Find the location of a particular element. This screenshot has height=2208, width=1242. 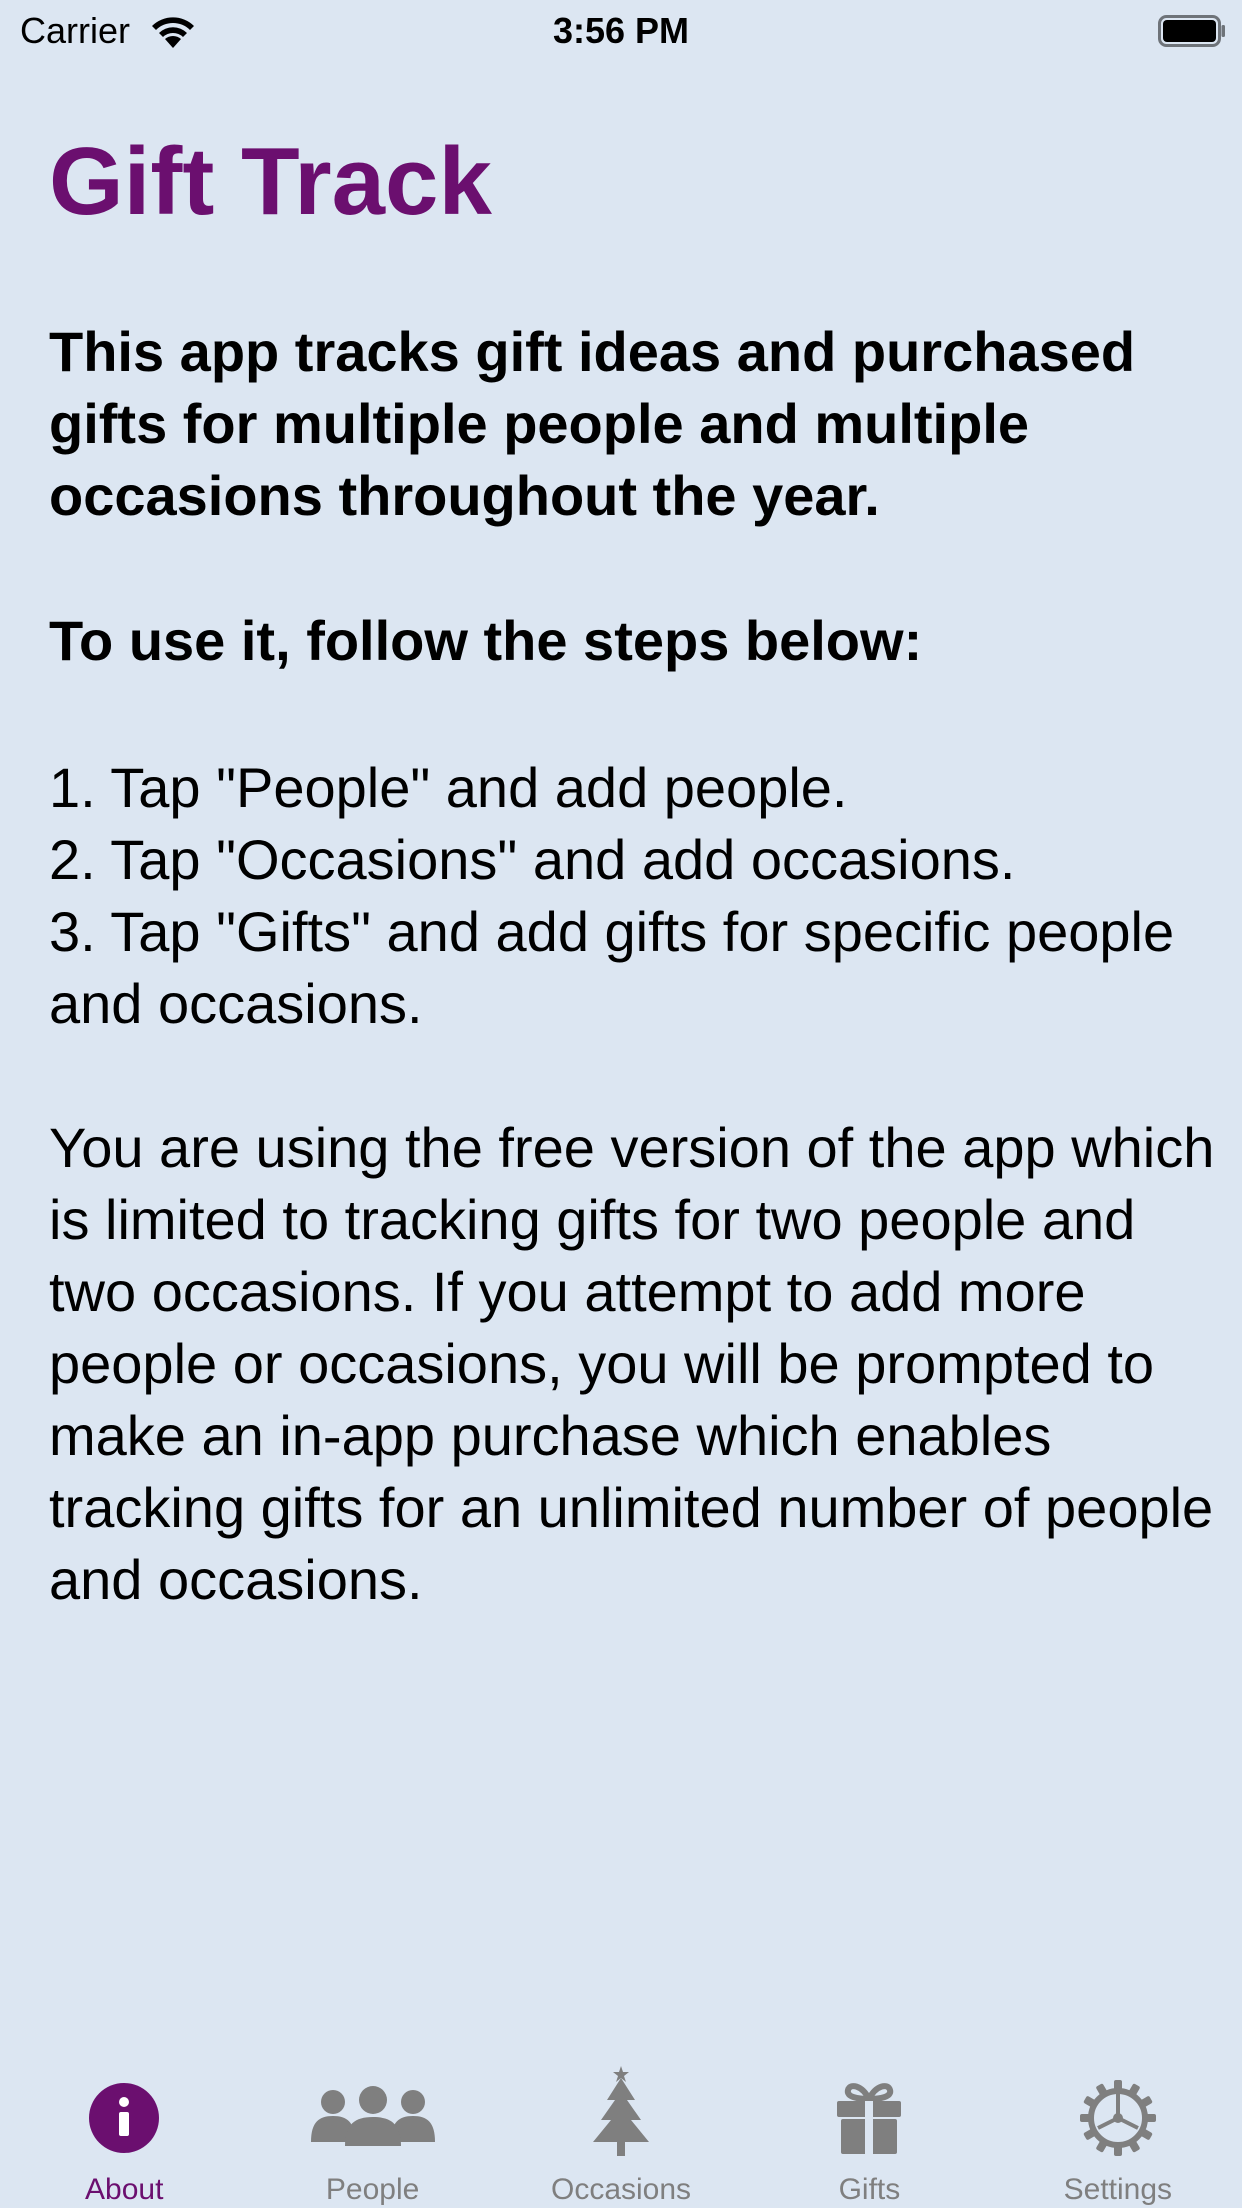

step-item: 2. Tap "Occasions" and add occasions. is located at coordinates (532, 859).